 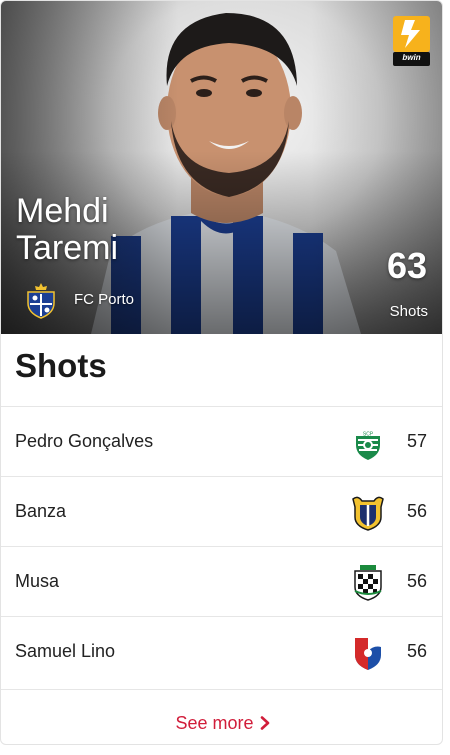 I want to click on stat-label: Shots, so click(x=408, y=311).